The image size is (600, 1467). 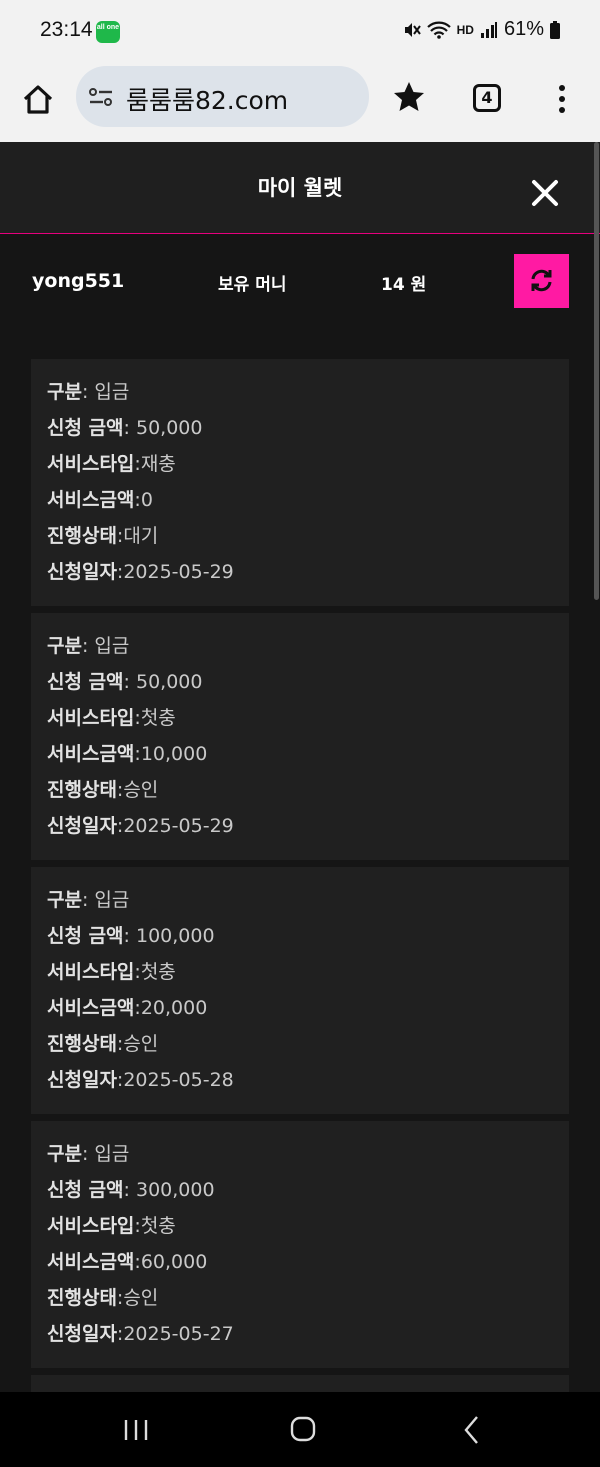 What do you see at coordinates (252, 285) in the screenshot?
I see `money-label: 보유 머니` at bounding box center [252, 285].